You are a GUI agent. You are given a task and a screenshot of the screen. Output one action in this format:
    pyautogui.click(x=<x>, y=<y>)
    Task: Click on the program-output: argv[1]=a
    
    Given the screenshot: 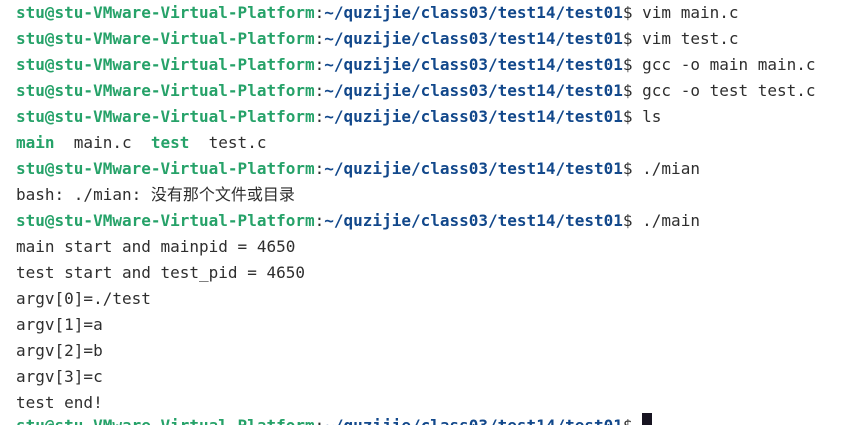 What is the action you would take?
    pyautogui.click(x=59, y=324)
    